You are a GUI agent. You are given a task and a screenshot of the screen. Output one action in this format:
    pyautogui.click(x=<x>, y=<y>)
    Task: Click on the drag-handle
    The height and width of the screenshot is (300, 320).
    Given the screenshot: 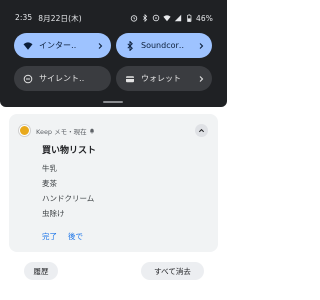 What is the action you would take?
    pyautogui.click(x=113, y=102)
    